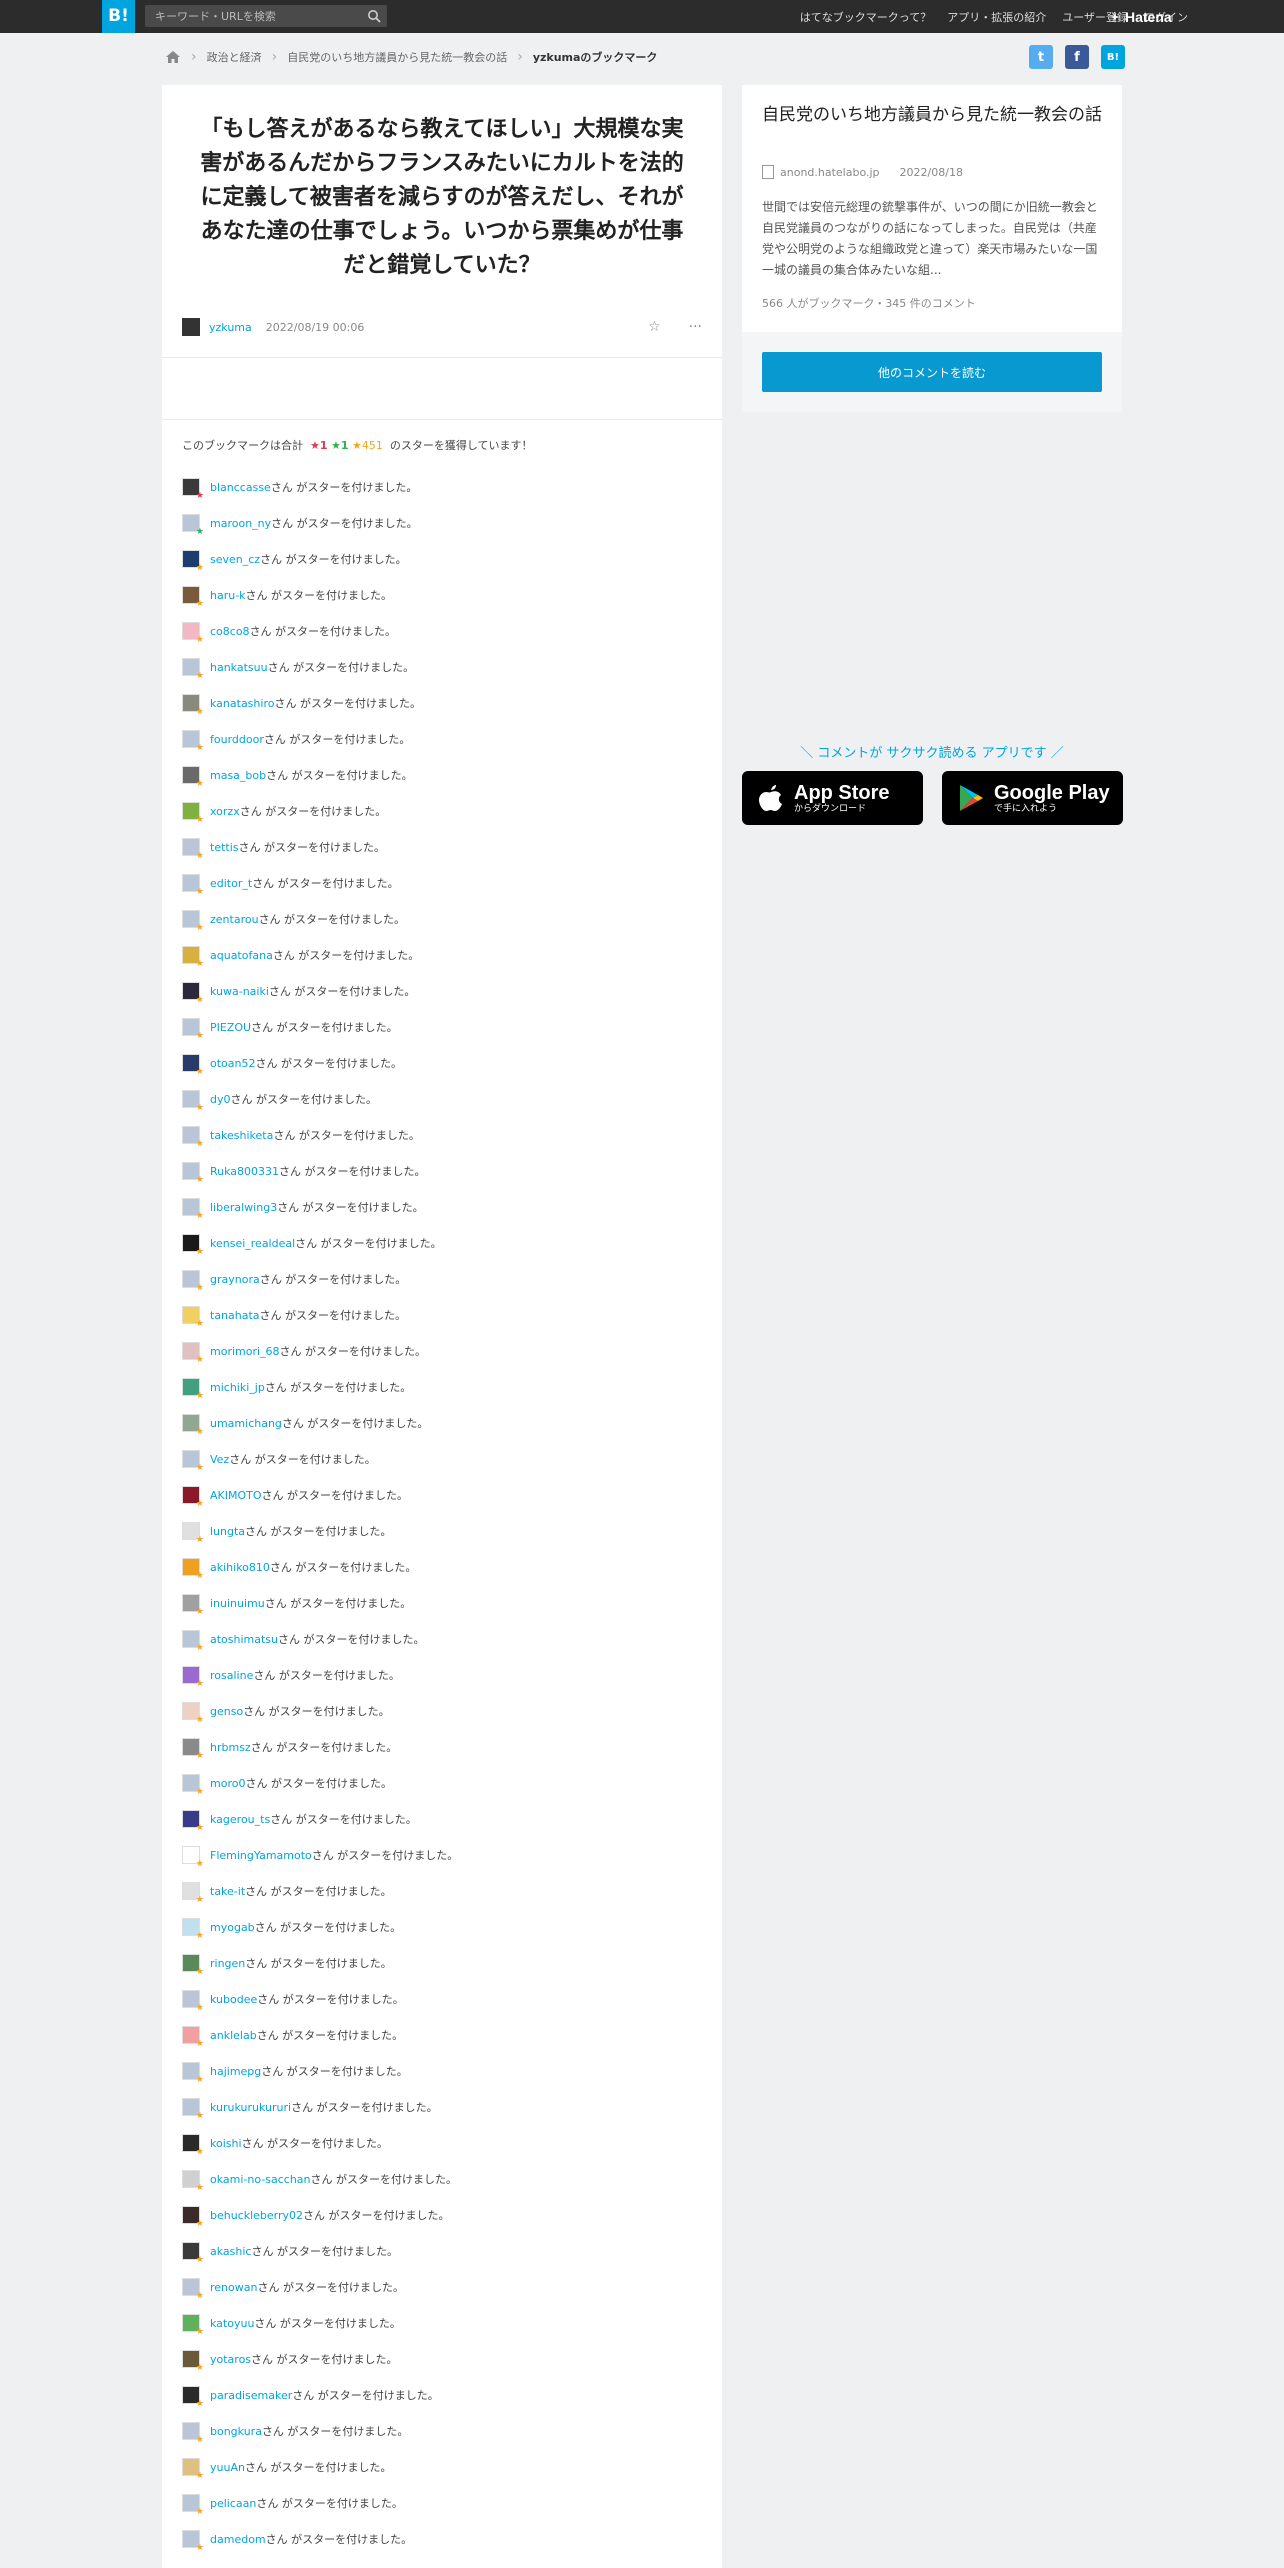 The image size is (1284, 2568). Describe the element at coordinates (231, 1675) in the screenshot. I see `star-user-name: rosaline` at that location.